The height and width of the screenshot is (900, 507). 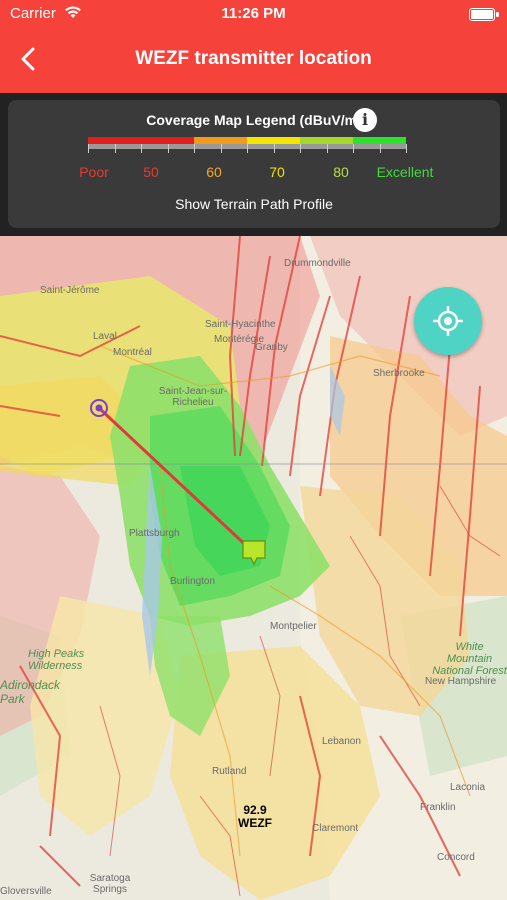 What do you see at coordinates (405, 172) in the screenshot?
I see `scale-label: Excellent` at bounding box center [405, 172].